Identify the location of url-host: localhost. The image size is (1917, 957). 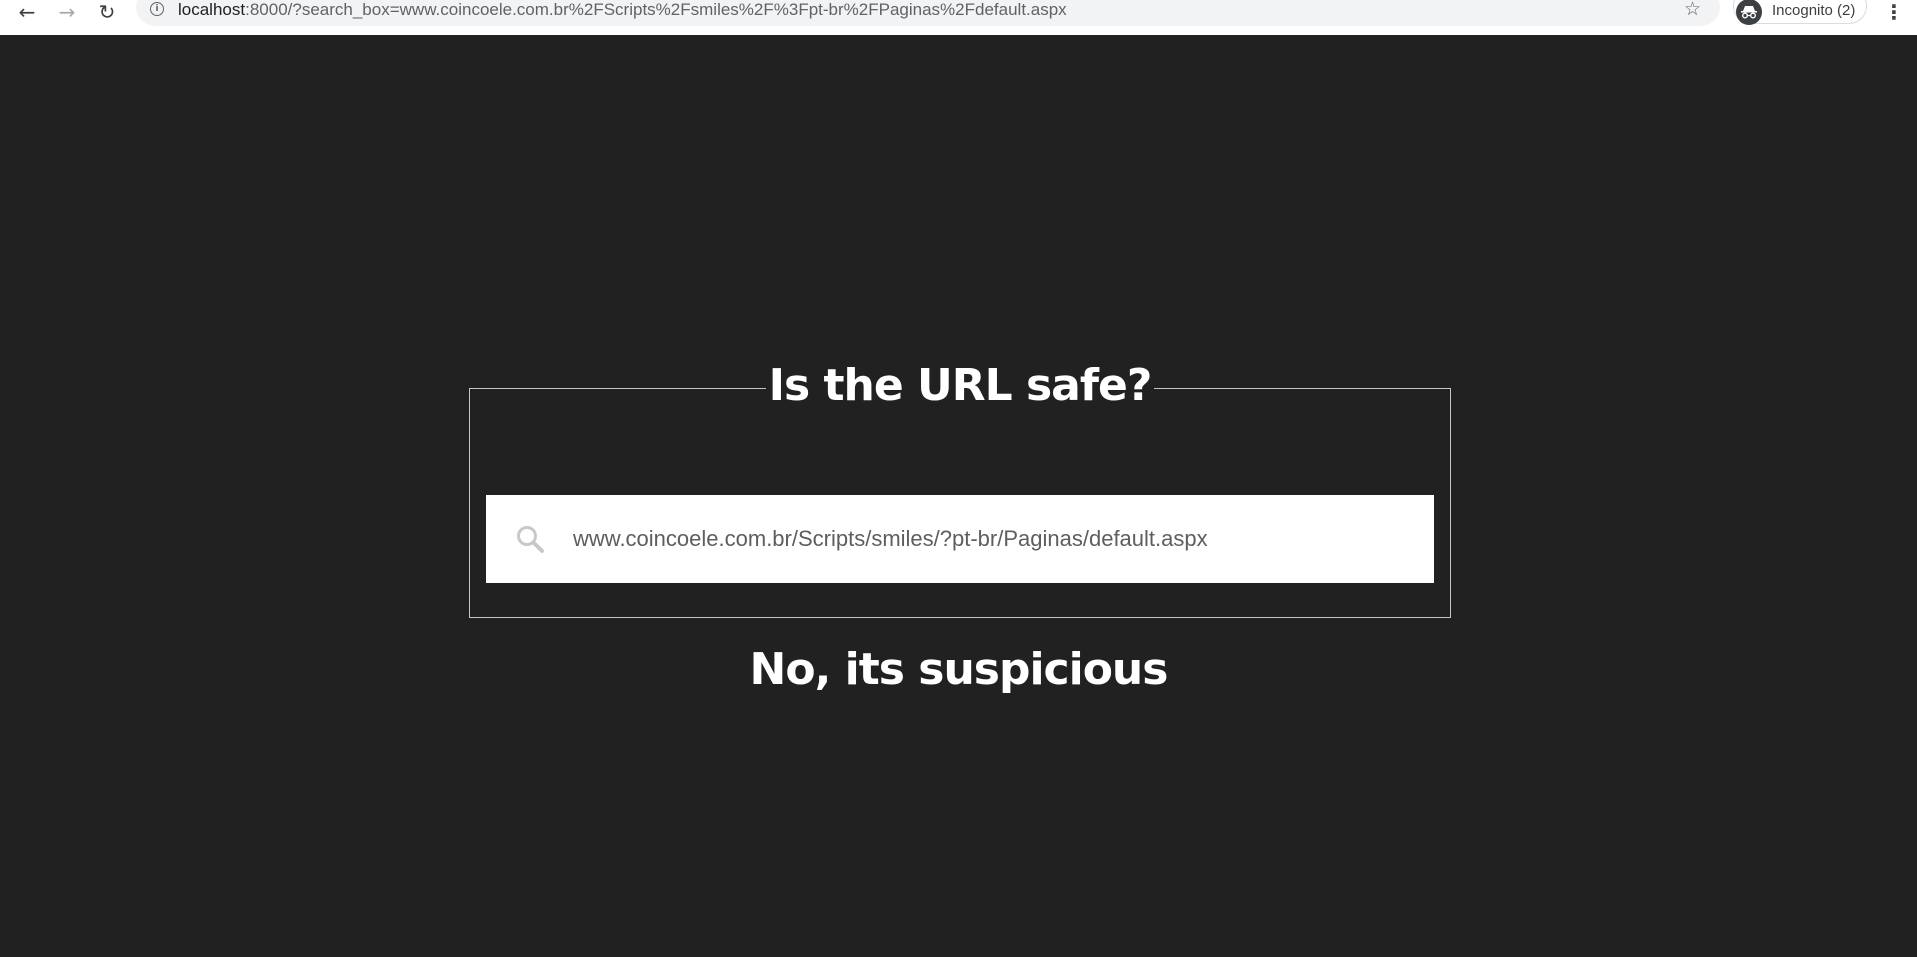
(212, 9).